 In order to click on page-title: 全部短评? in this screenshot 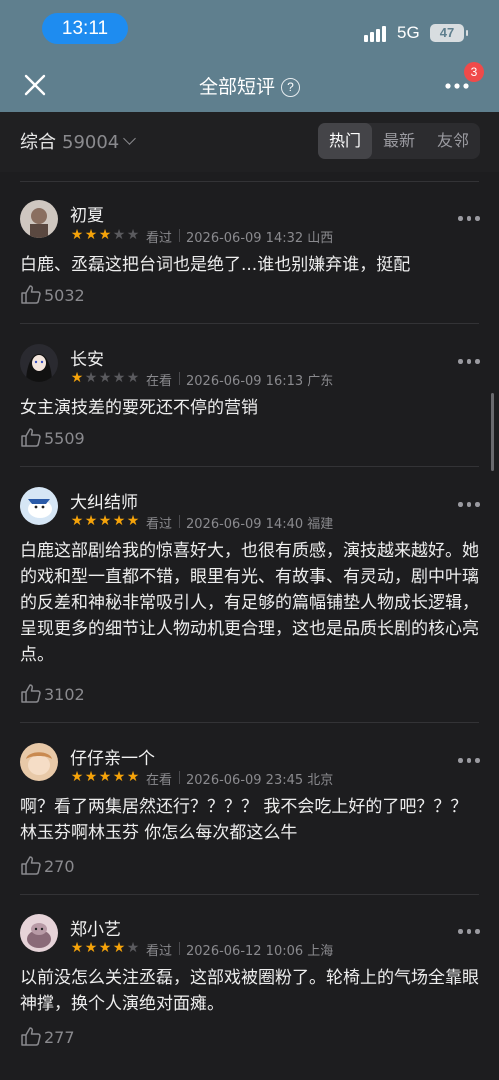, I will do `click(249, 85)`.